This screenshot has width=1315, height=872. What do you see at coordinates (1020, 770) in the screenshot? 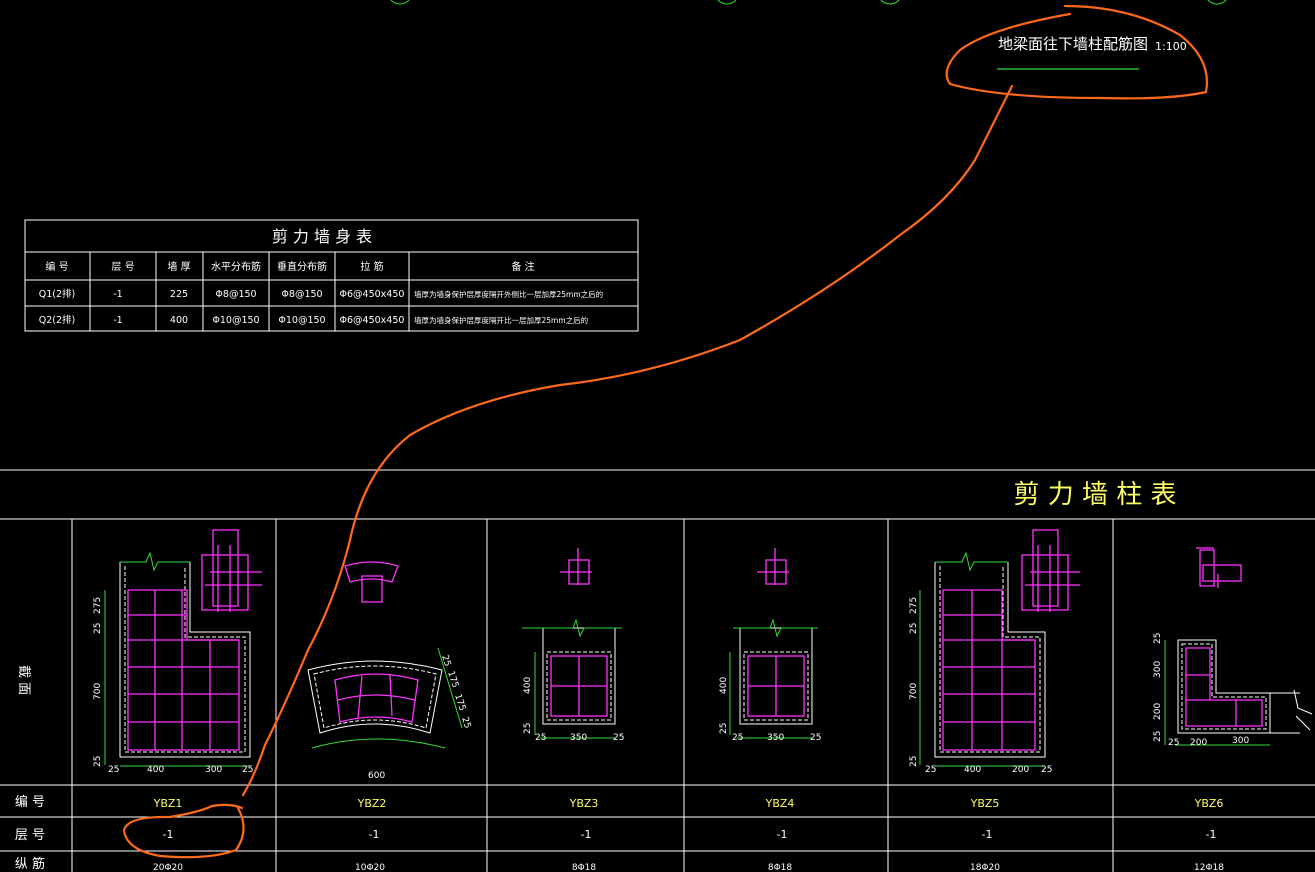
I see `ybz5-dim-w3: 200` at bounding box center [1020, 770].